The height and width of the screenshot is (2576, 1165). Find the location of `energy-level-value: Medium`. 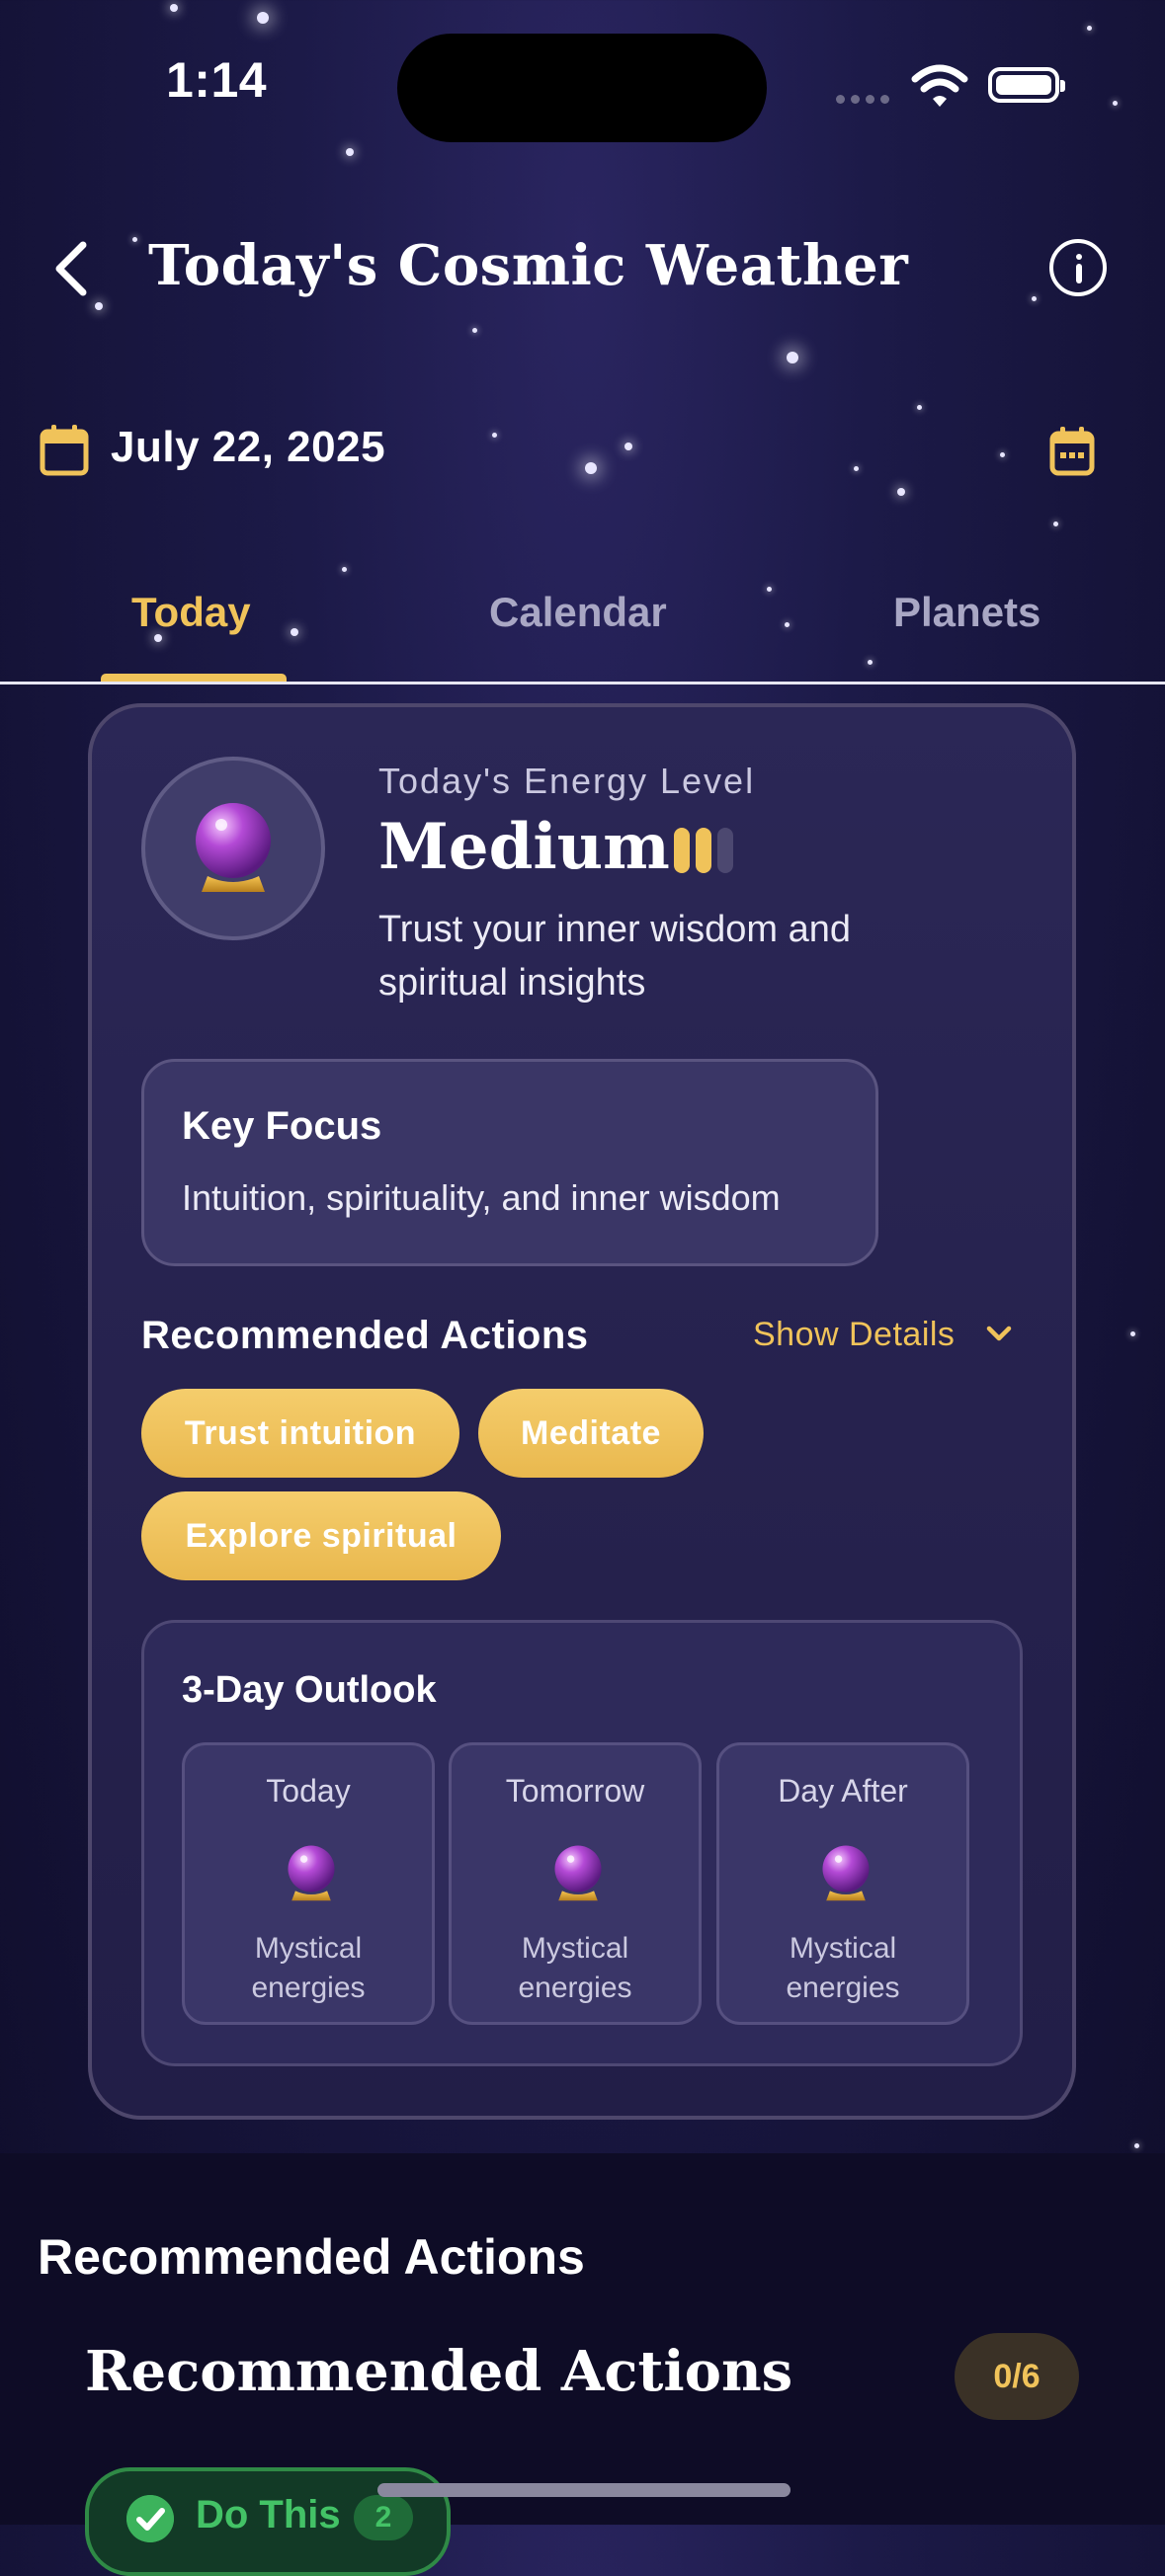

energy-level-value: Medium is located at coordinates (524, 847).